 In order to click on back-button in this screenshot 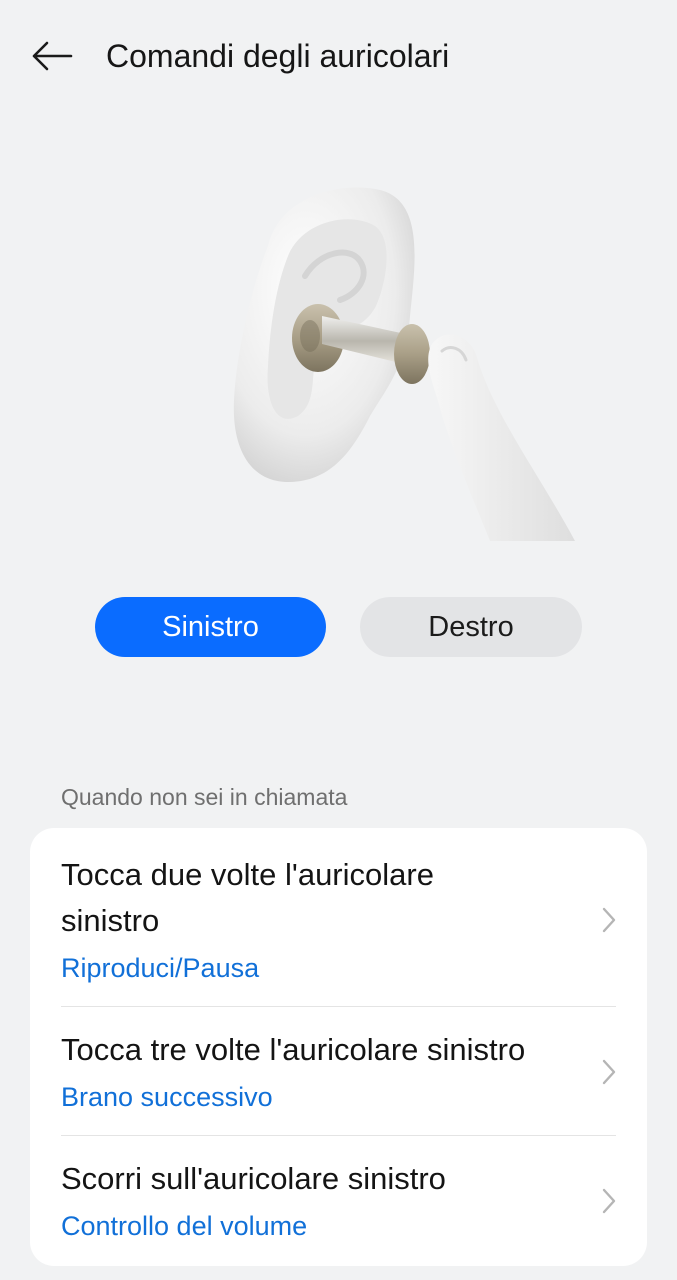, I will do `click(52, 56)`.